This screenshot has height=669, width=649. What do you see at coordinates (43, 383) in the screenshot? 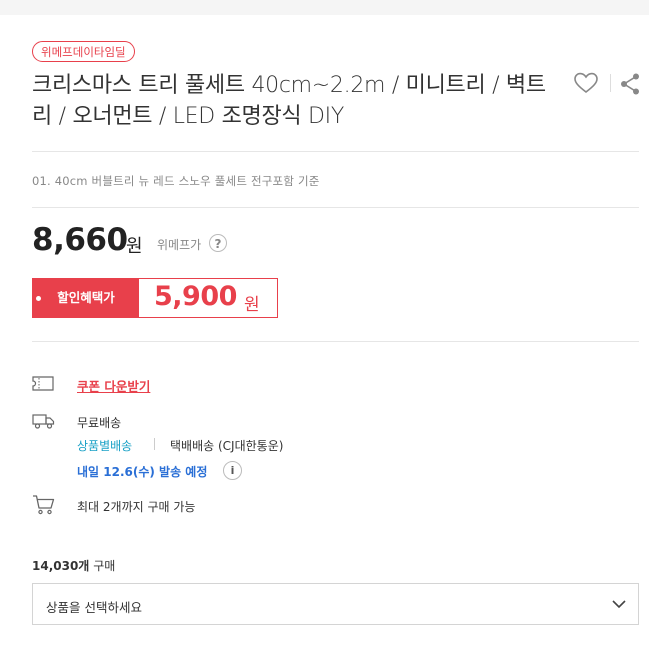
I see `ticket-icon` at bounding box center [43, 383].